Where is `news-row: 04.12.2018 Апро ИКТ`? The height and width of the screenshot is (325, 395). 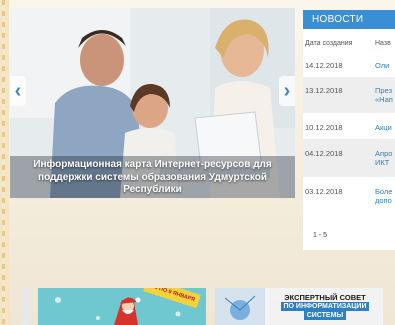
news-row: 04.12.2018 Апро ИКТ is located at coordinates (349, 158).